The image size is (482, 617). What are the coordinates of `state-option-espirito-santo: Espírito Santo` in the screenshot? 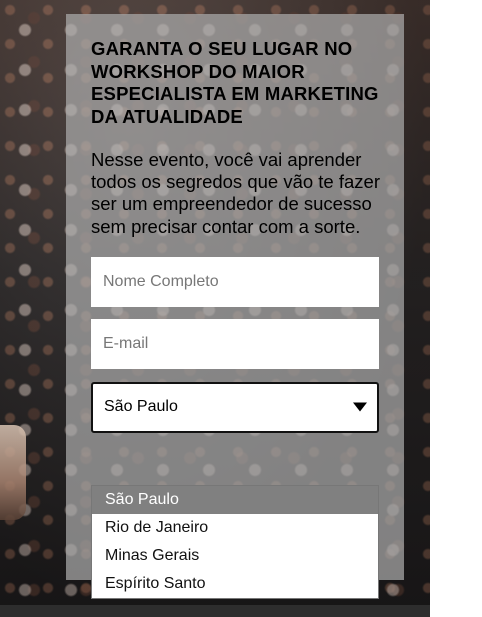 It's located at (235, 584).